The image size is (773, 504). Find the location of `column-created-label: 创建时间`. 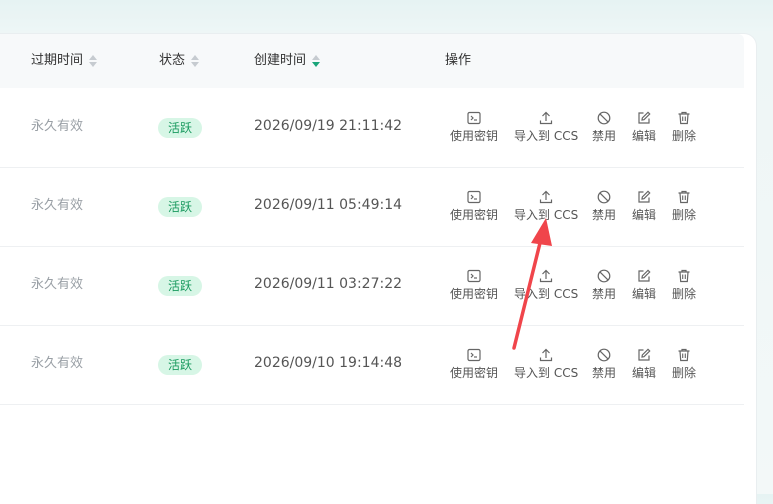

column-created-label: 创建时间 is located at coordinates (280, 60).